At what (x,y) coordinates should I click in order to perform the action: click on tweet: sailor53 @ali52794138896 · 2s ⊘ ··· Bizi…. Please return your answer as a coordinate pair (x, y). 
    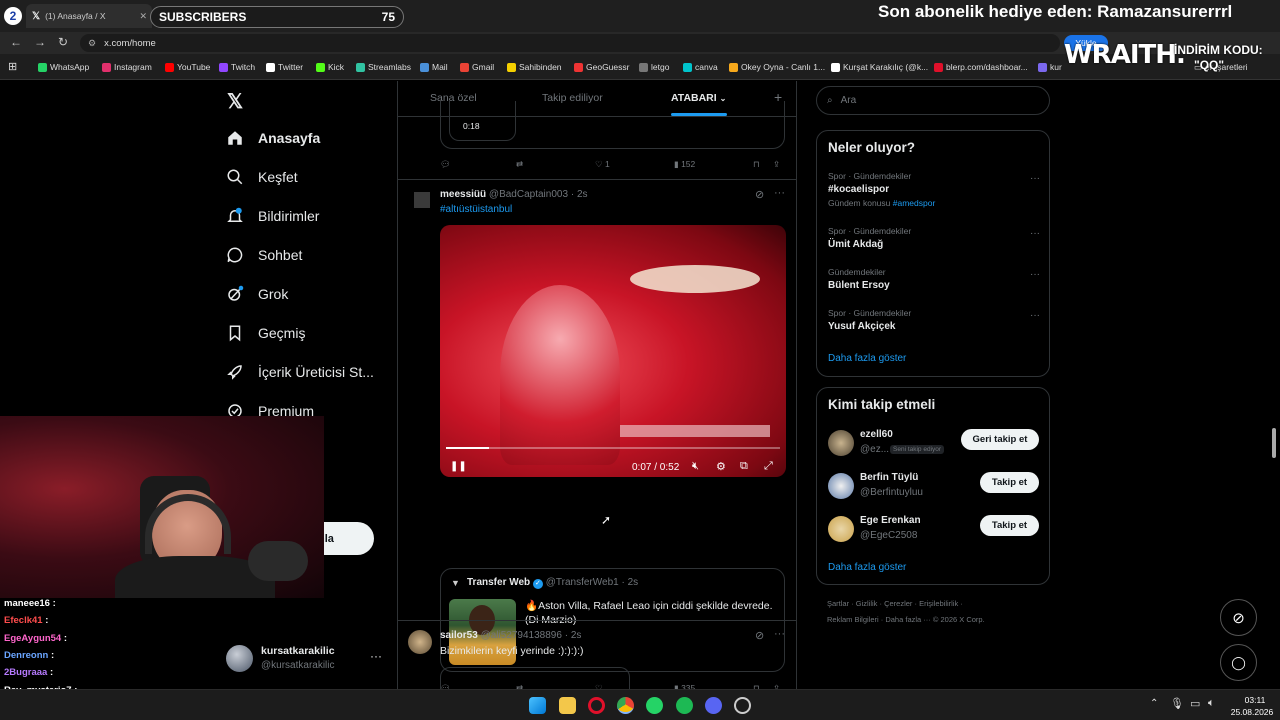
    Looking at the image, I should click on (597, 659).